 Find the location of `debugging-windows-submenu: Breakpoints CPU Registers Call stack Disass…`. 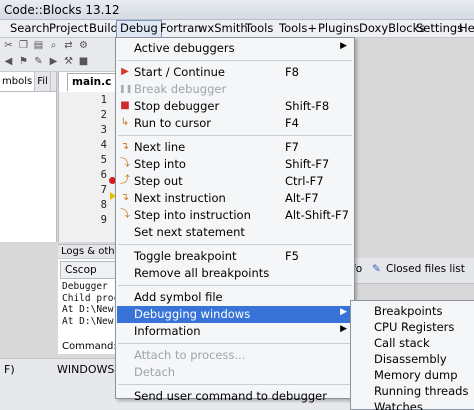

debugging-windows-submenu: Breakpoints CPU Registers Call stack Disass… is located at coordinates (412, 355).